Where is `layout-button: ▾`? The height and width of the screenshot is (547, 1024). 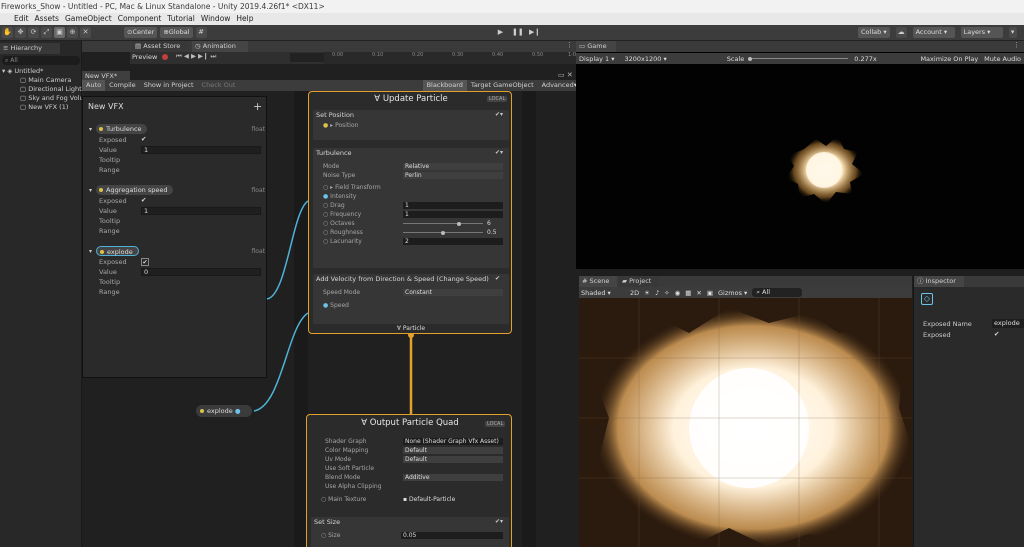 layout-button: ▾ is located at coordinates (1012, 32).